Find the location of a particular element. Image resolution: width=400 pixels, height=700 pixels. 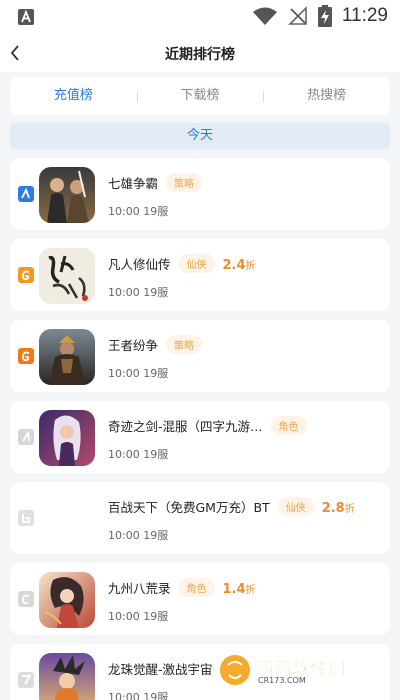

game-title-row: 龙珠觉醒-激战宇宙 is located at coordinates (160, 668).